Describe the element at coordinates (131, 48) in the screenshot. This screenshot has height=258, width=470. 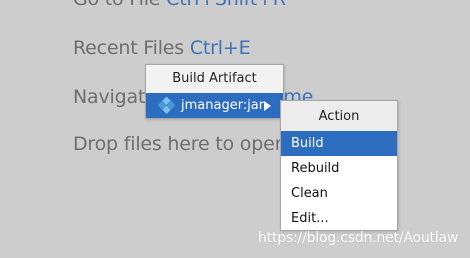
I see `hint-text: Recent Files` at that location.